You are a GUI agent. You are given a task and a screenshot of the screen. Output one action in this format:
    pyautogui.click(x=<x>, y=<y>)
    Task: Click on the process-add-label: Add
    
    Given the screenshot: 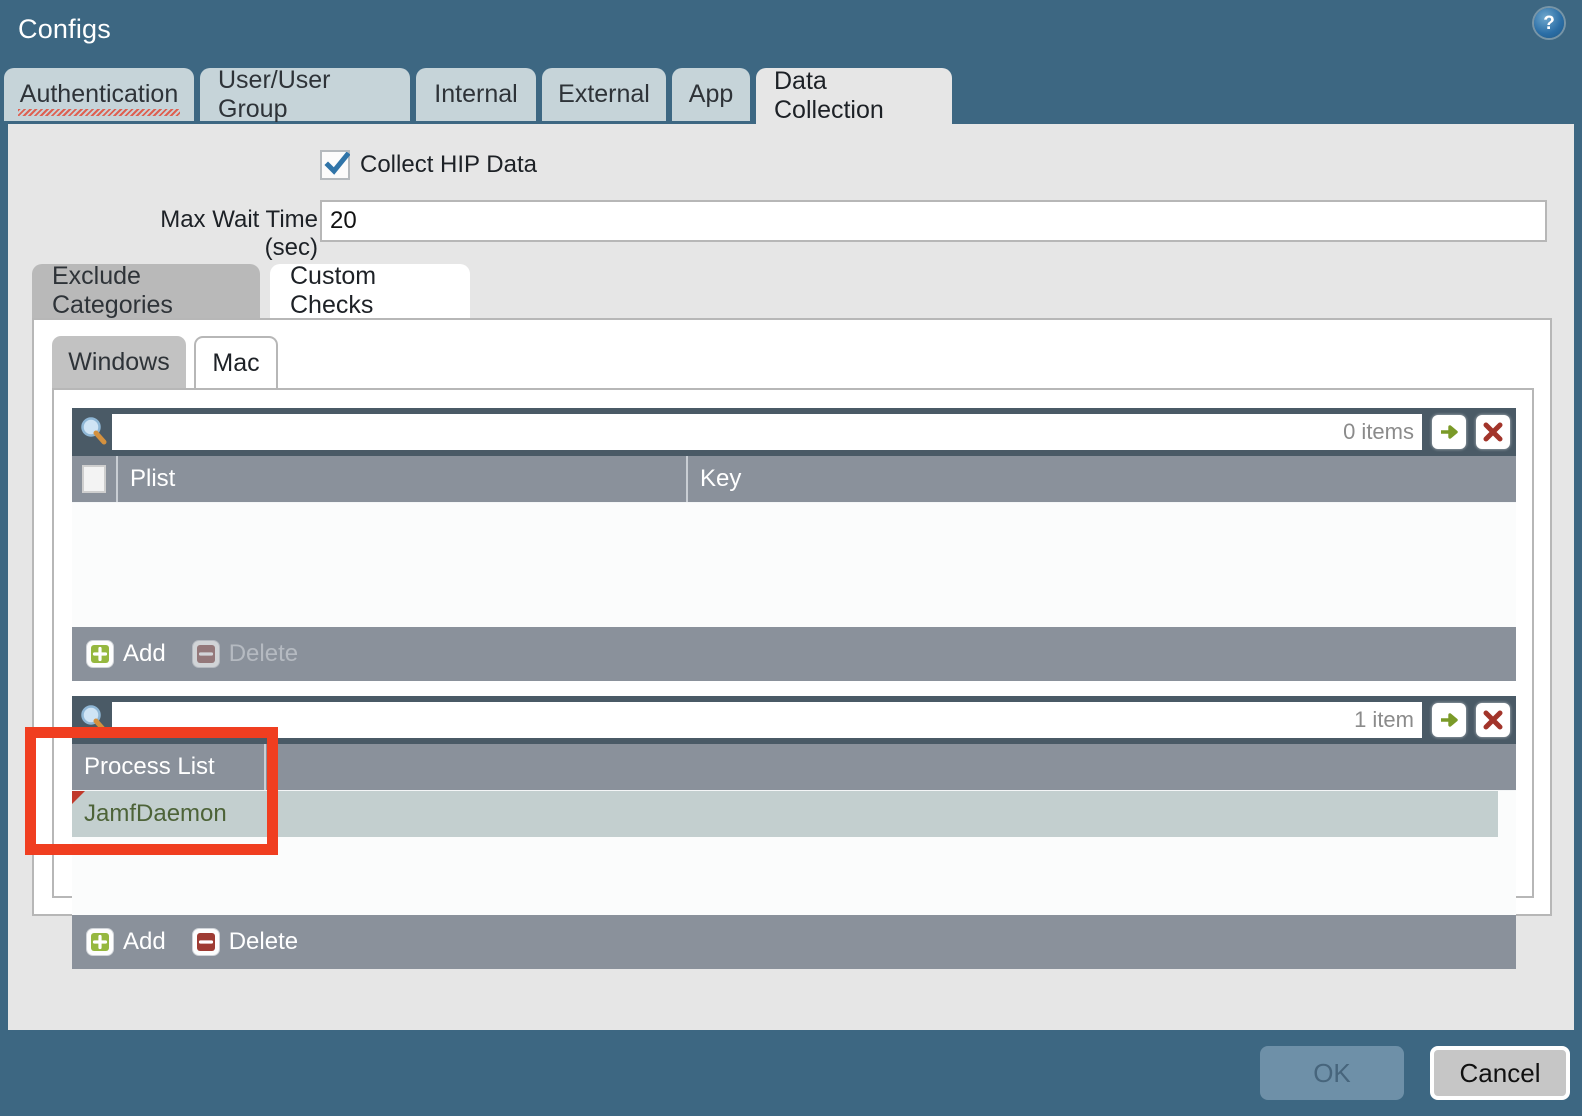 What is the action you would take?
    pyautogui.click(x=144, y=941)
    